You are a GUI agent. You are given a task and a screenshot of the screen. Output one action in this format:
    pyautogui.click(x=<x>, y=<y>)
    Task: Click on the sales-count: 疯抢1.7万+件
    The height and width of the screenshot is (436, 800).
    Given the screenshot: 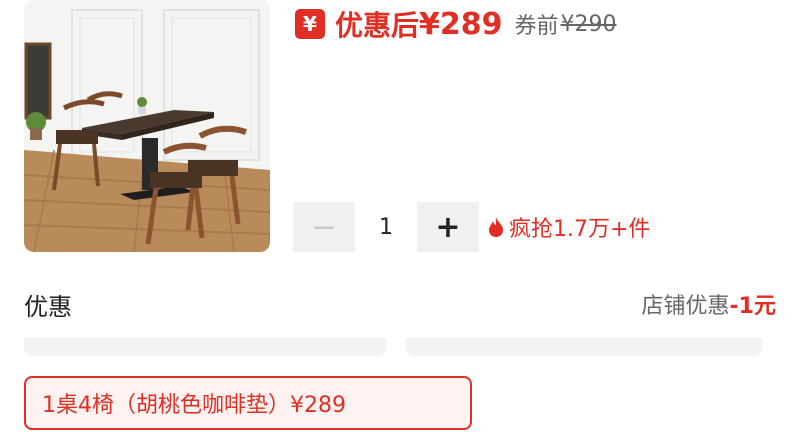 What is the action you would take?
    pyautogui.click(x=568, y=227)
    